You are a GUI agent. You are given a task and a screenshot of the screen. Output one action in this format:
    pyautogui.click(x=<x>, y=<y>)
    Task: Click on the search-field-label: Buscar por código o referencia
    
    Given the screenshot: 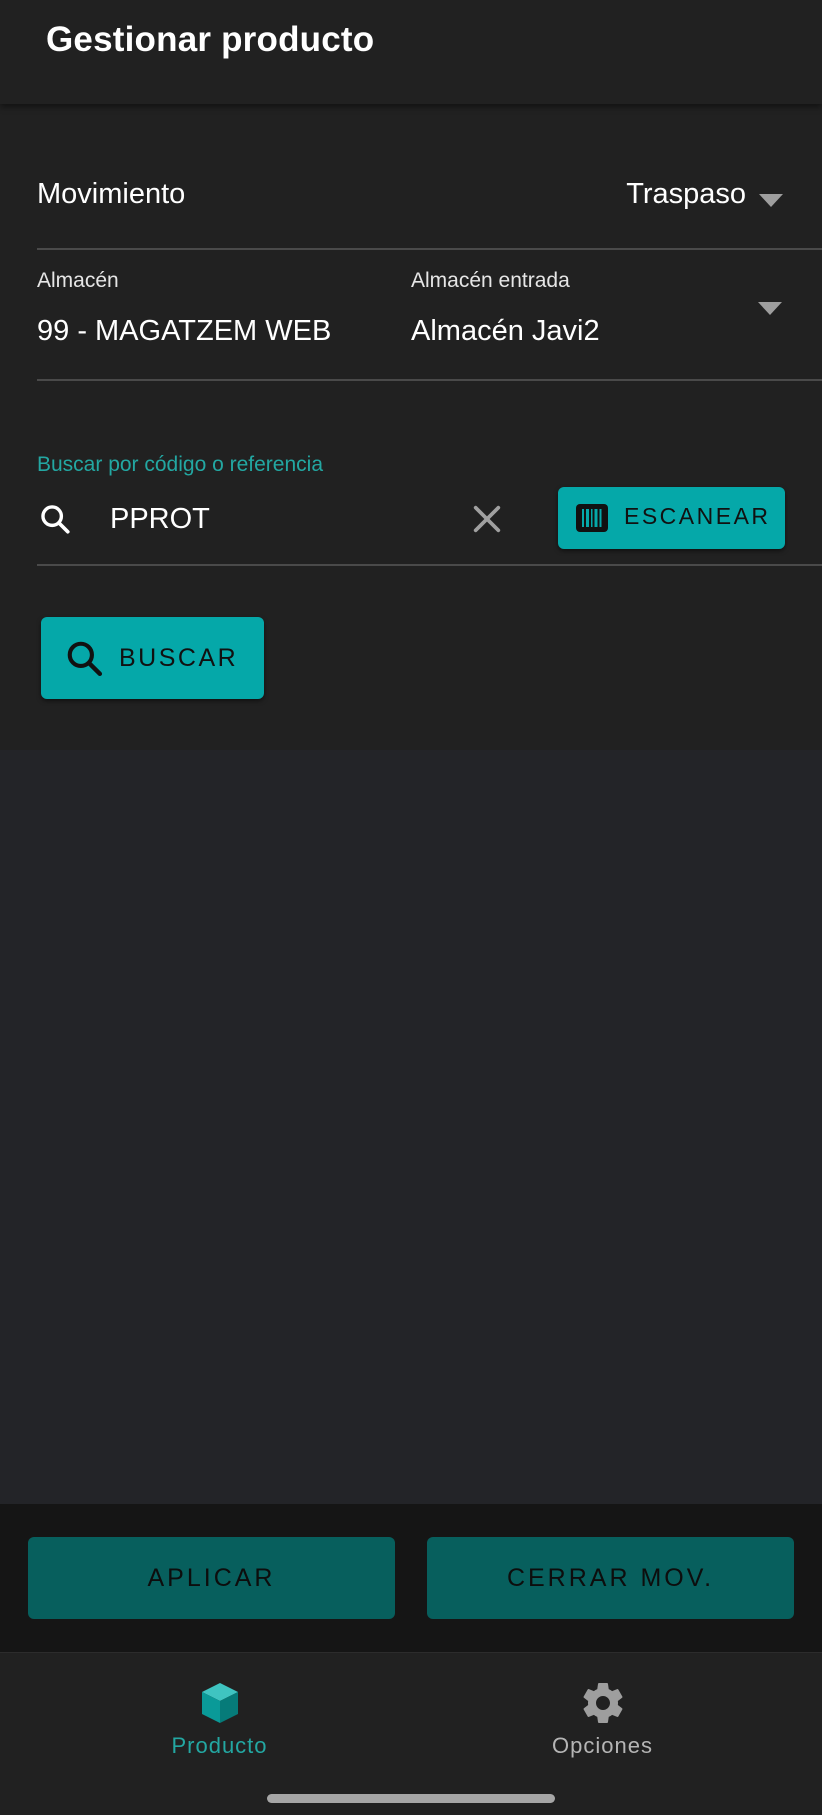 What is the action you would take?
    pyautogui.click(x=180, y=464)
    